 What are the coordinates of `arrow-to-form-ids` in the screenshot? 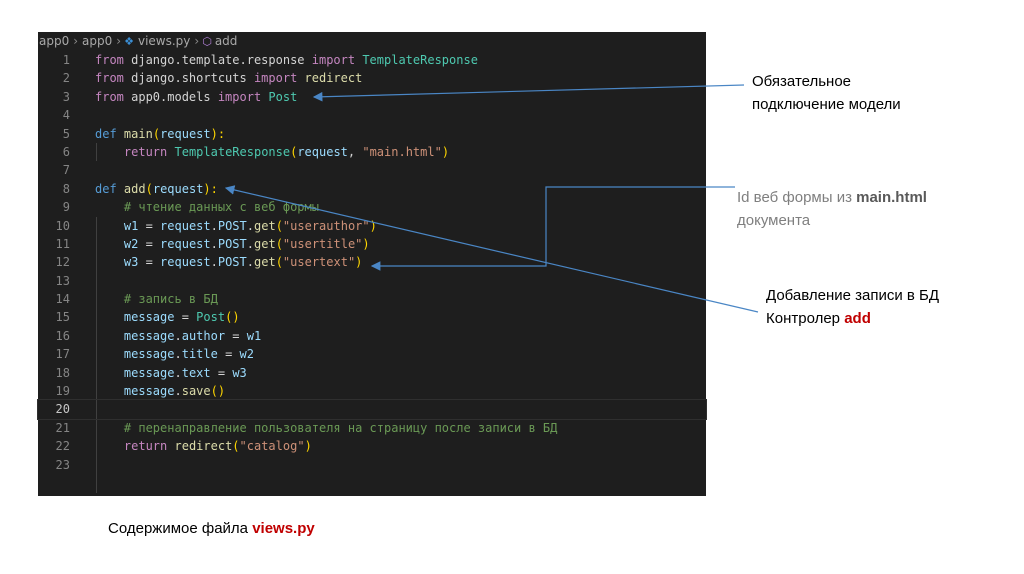 It's located at (552, 228).